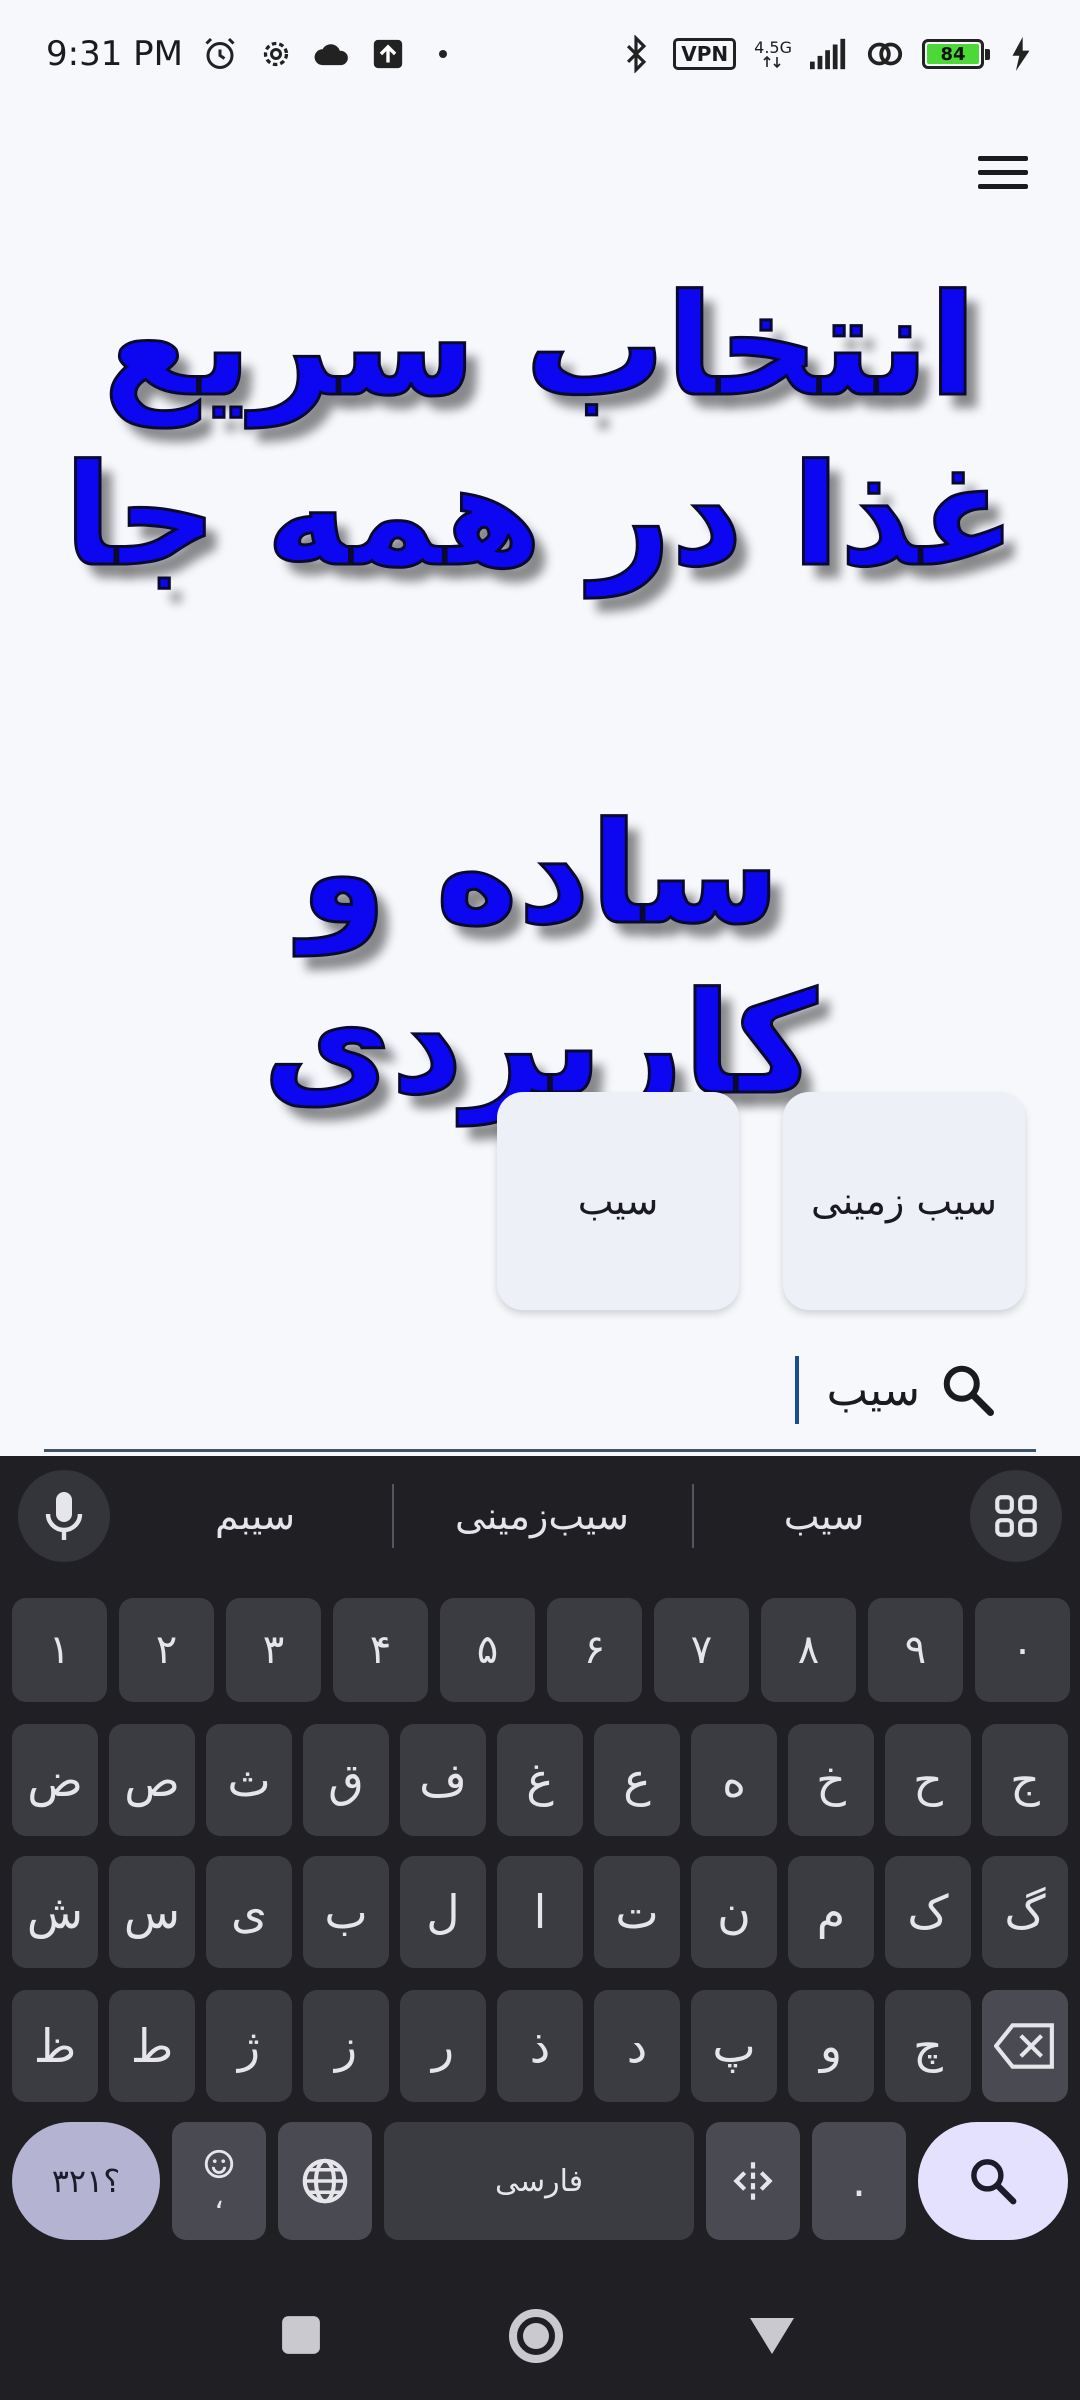 Image resolution: width=1080 pixels, height=2400 pixels. Describe the element at coordinates (539, 2181) in the screenshot. I see `space-key: فارسی` at that location.